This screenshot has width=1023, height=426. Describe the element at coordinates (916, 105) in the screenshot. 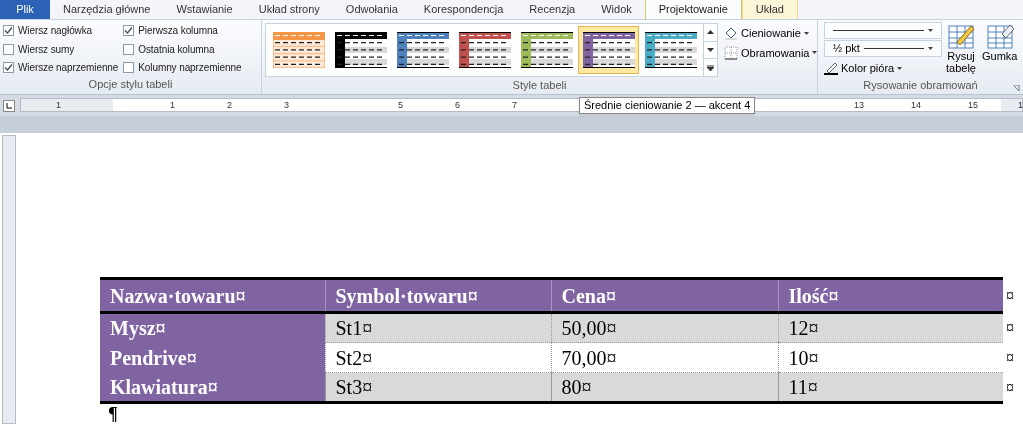

I see `ruler-number: 14` at that location.